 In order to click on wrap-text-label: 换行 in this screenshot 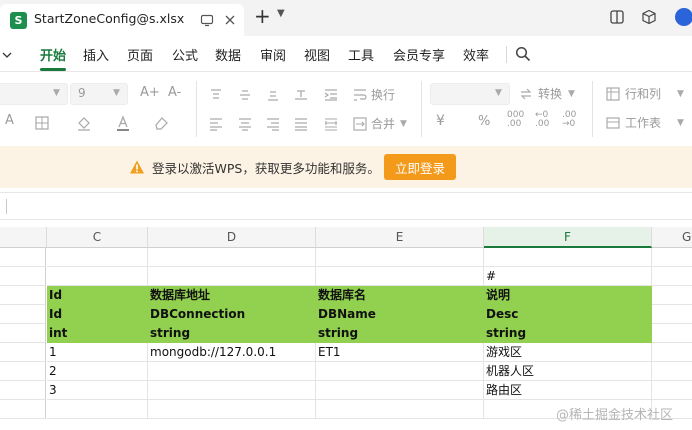, I will do `click(383, 94)`.